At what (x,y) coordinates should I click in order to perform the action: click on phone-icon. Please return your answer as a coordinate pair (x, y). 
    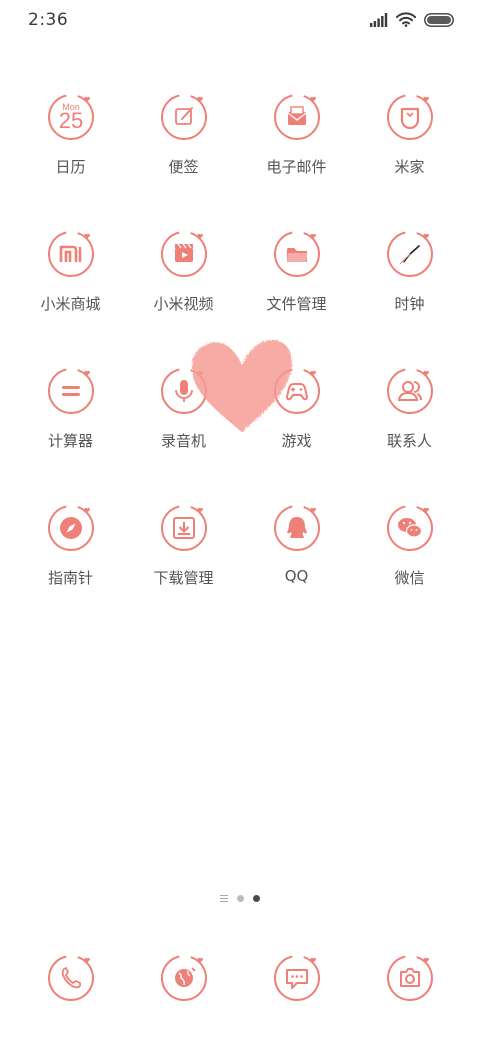
    Looking at the image, I should click on (70, 978).